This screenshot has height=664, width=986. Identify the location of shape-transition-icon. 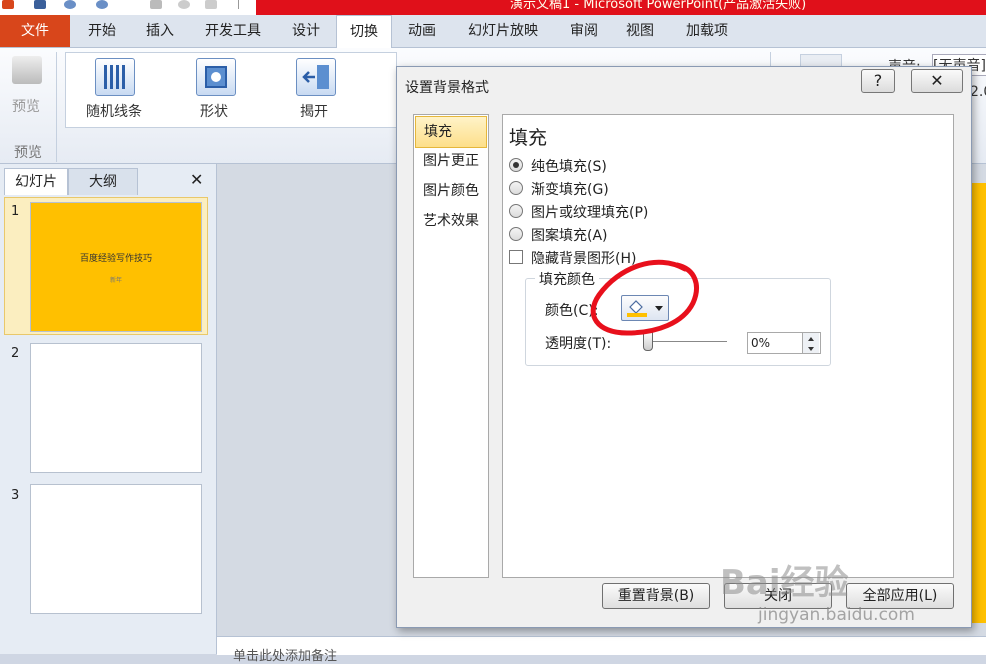
(216, 77).